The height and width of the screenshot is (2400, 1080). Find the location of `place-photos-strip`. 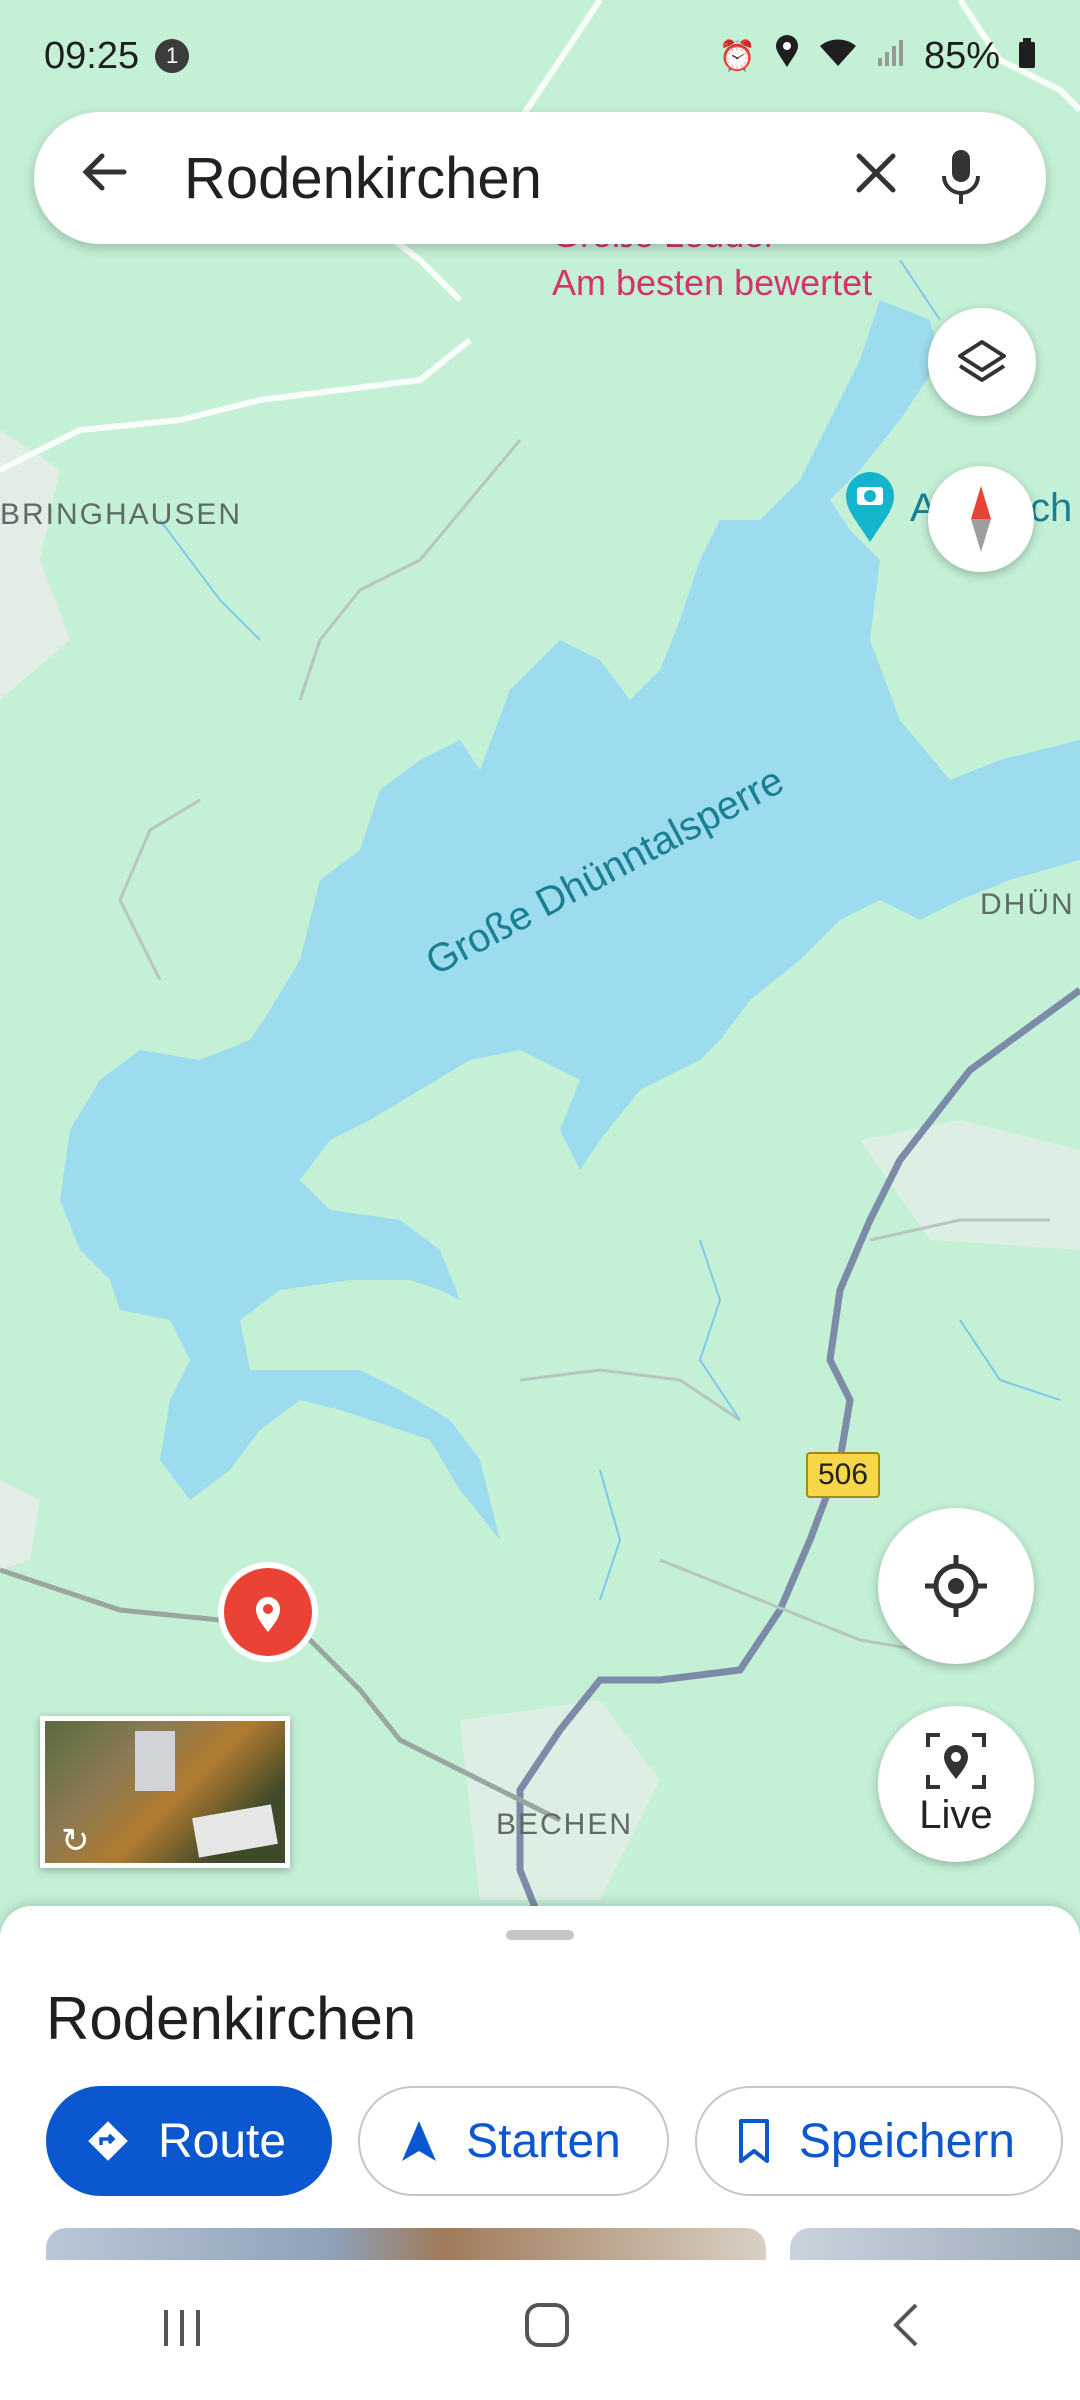

place-photos-strip is located at coordinates (563, 2244).